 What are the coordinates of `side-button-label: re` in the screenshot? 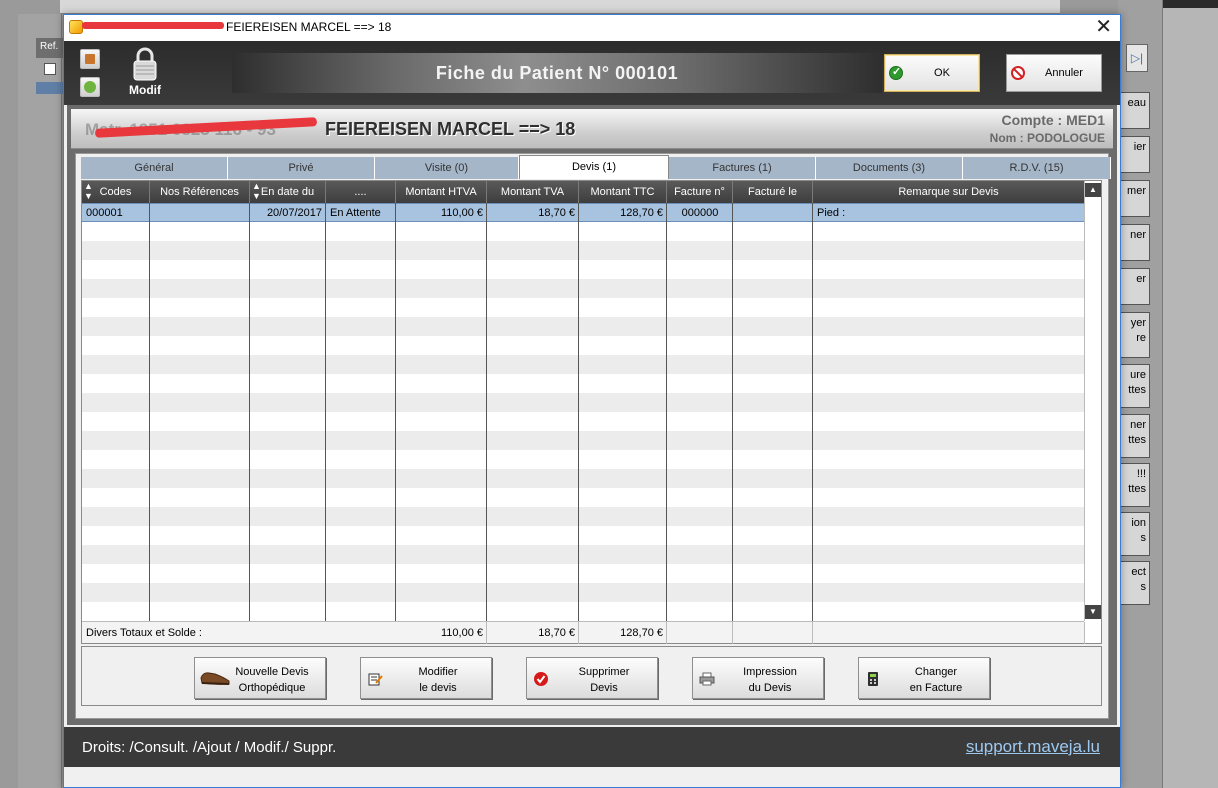 It's located at (1141, 338).